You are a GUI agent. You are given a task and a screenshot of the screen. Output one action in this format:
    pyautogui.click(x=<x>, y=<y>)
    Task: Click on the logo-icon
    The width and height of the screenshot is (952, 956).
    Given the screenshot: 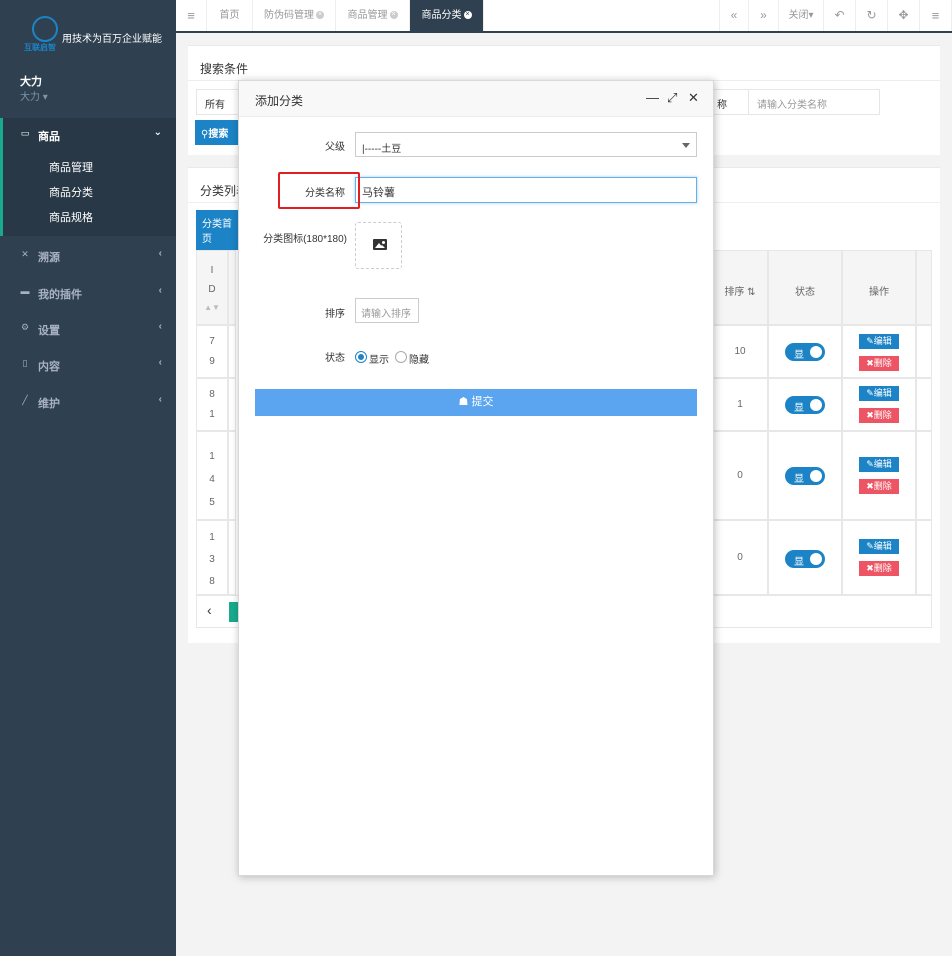 What is the action you would take?
    pyautogui.click(x=45, y=29)
    